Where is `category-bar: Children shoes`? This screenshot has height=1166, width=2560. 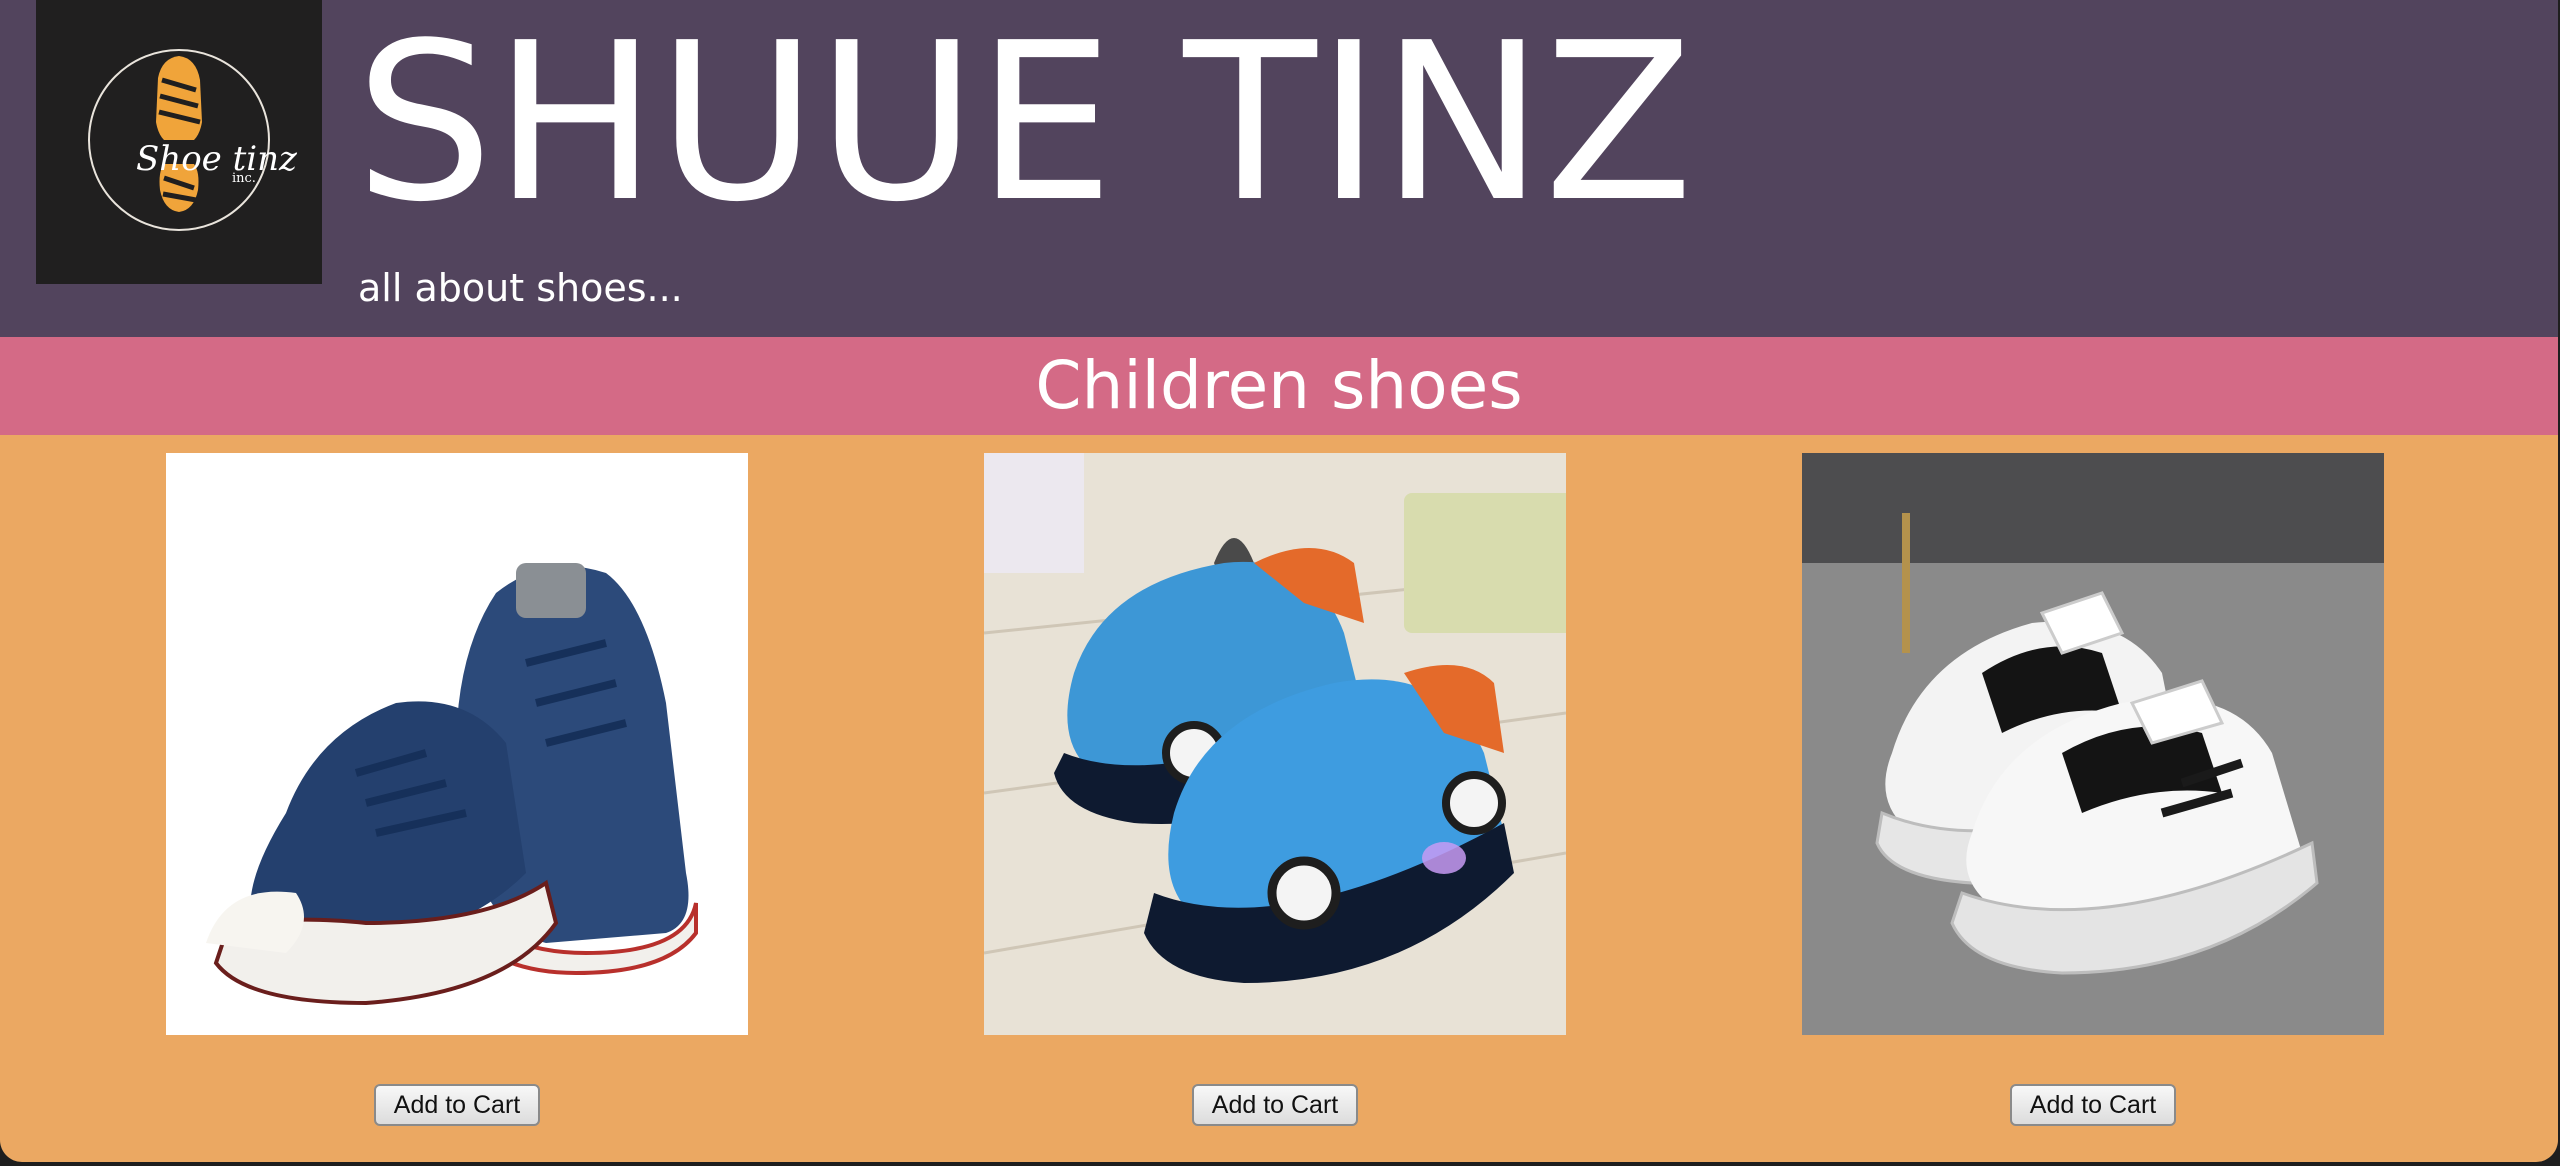 category-bar: Children shoes is located at coordinates (1279, 386).